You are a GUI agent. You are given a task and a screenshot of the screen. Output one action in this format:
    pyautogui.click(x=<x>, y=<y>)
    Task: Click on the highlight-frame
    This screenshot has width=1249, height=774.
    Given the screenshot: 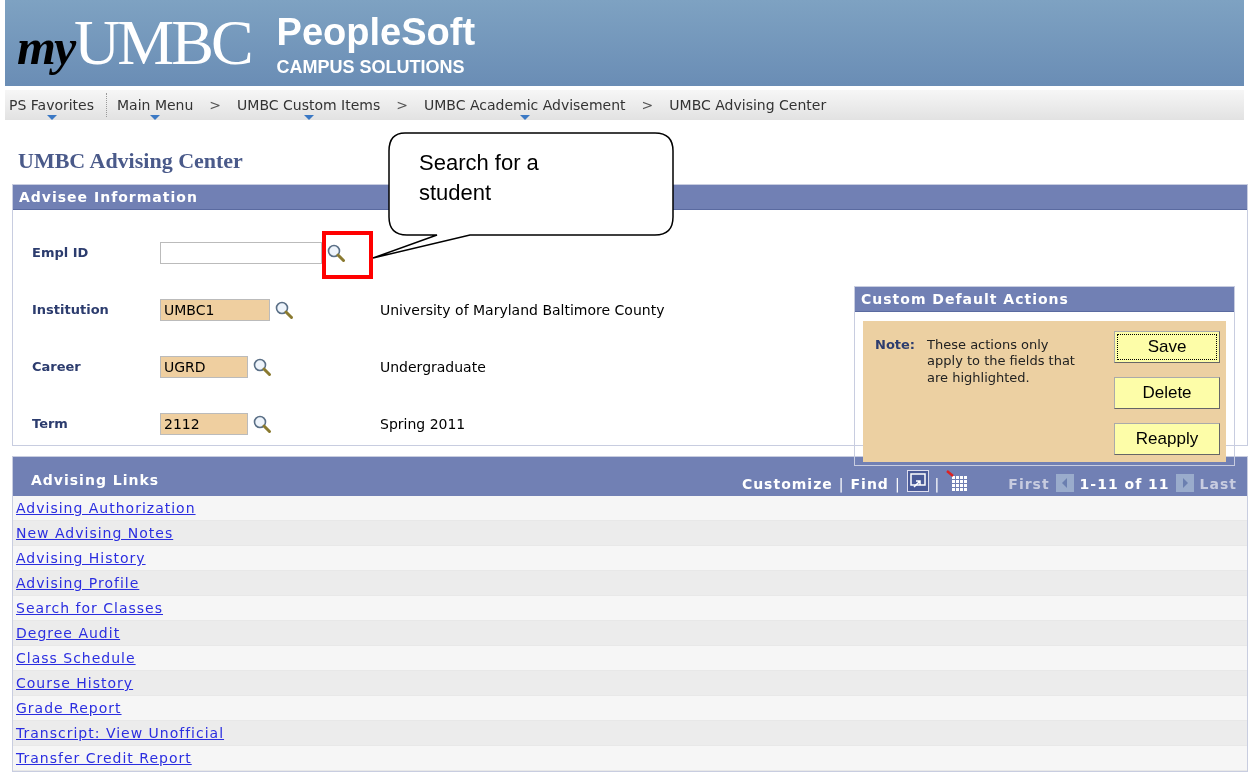 What is the action you would take?
    pyautogui.click(x=347, y=255)
    